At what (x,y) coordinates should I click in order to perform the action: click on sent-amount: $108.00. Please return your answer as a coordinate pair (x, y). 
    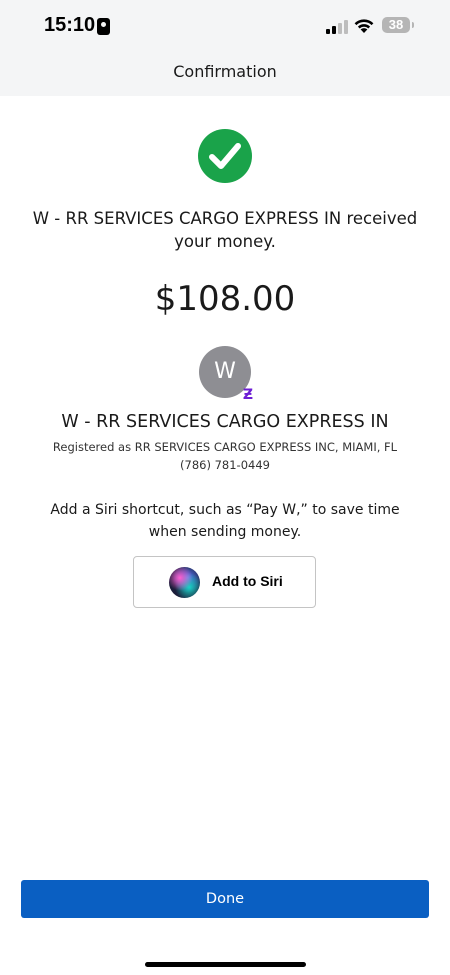
    Looking at the image, I should click on (225, 299).